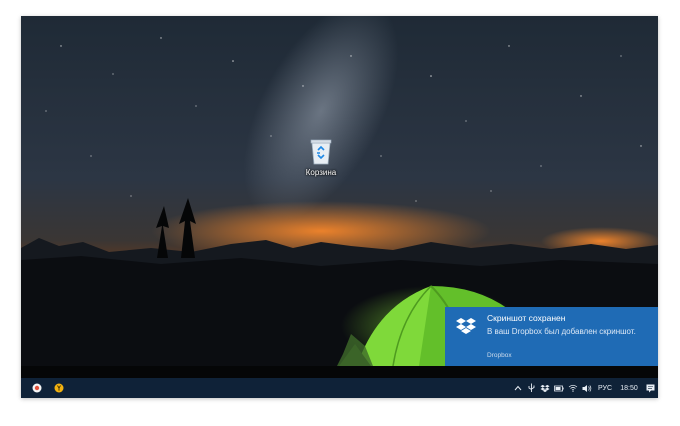 The height and width of the screenshot is (426, 680). Describe the element at coordinates (37, 388) in the screenshot. I see `browser-app-icon` at that location.